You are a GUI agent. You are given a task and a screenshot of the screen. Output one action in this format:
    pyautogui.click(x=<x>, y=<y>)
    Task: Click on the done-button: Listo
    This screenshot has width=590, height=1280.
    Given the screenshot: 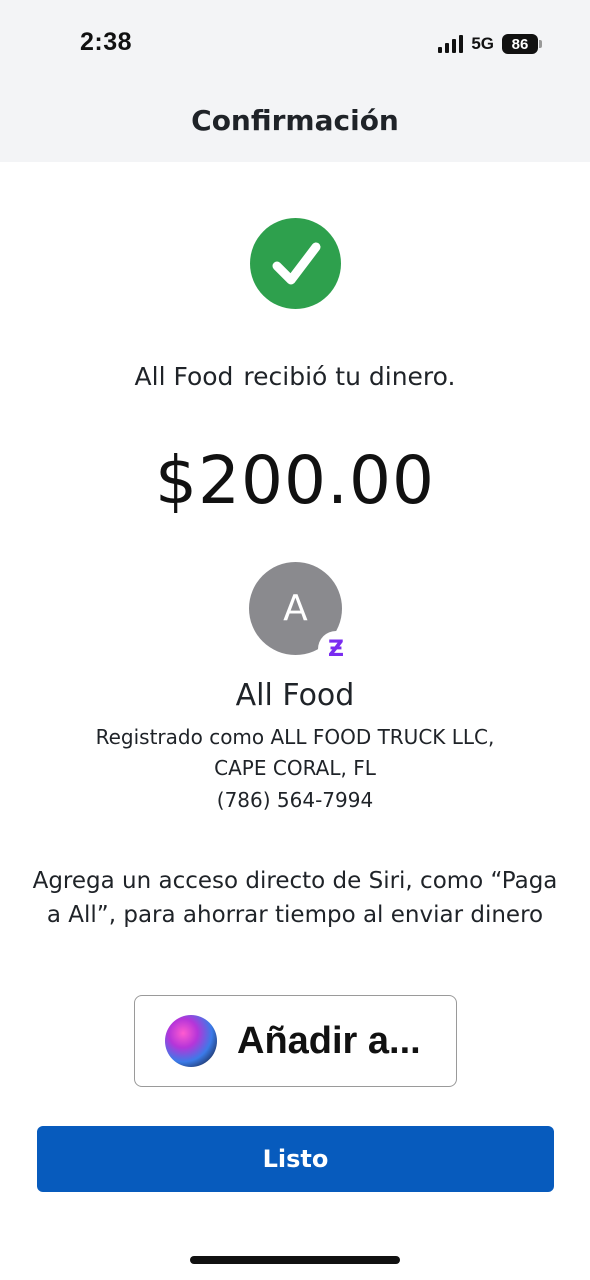 What is the action you would take?
    pyautogui.click(x=295, y=1159)
    